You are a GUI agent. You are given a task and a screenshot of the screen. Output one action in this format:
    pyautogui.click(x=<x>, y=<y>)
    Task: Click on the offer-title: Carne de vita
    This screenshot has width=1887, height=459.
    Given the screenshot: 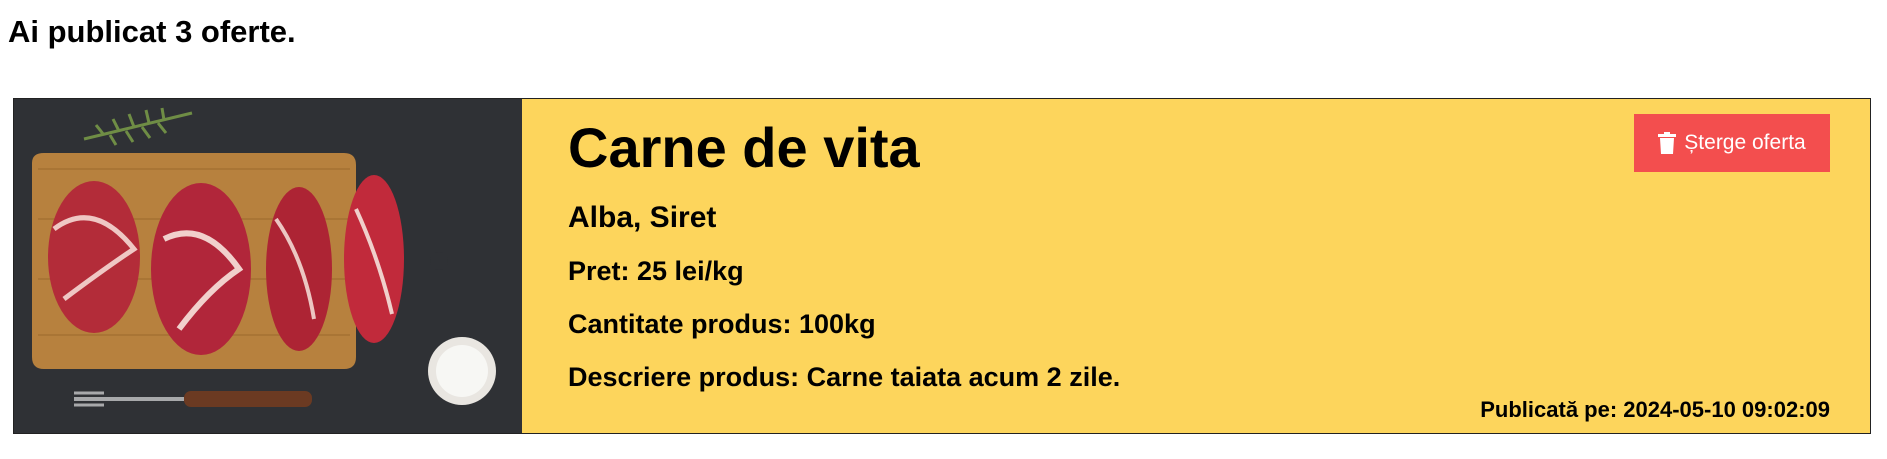 What is the action you would take?
    pyautogui.click(x=744, y=147)
    